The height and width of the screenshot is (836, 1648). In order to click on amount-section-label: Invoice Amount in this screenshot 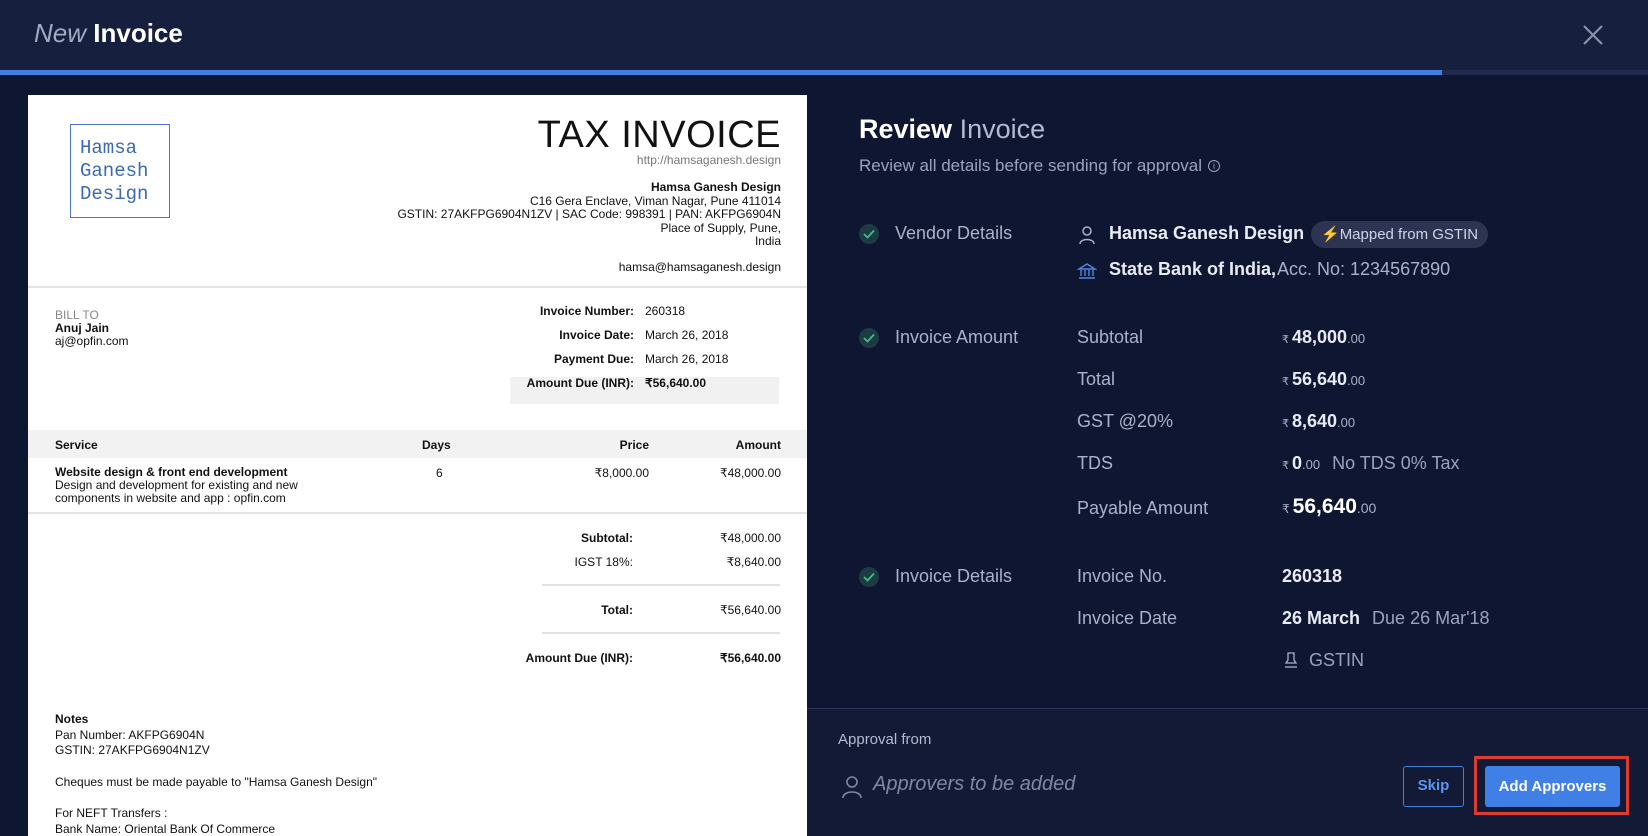, I will do `click(957, 337)`.